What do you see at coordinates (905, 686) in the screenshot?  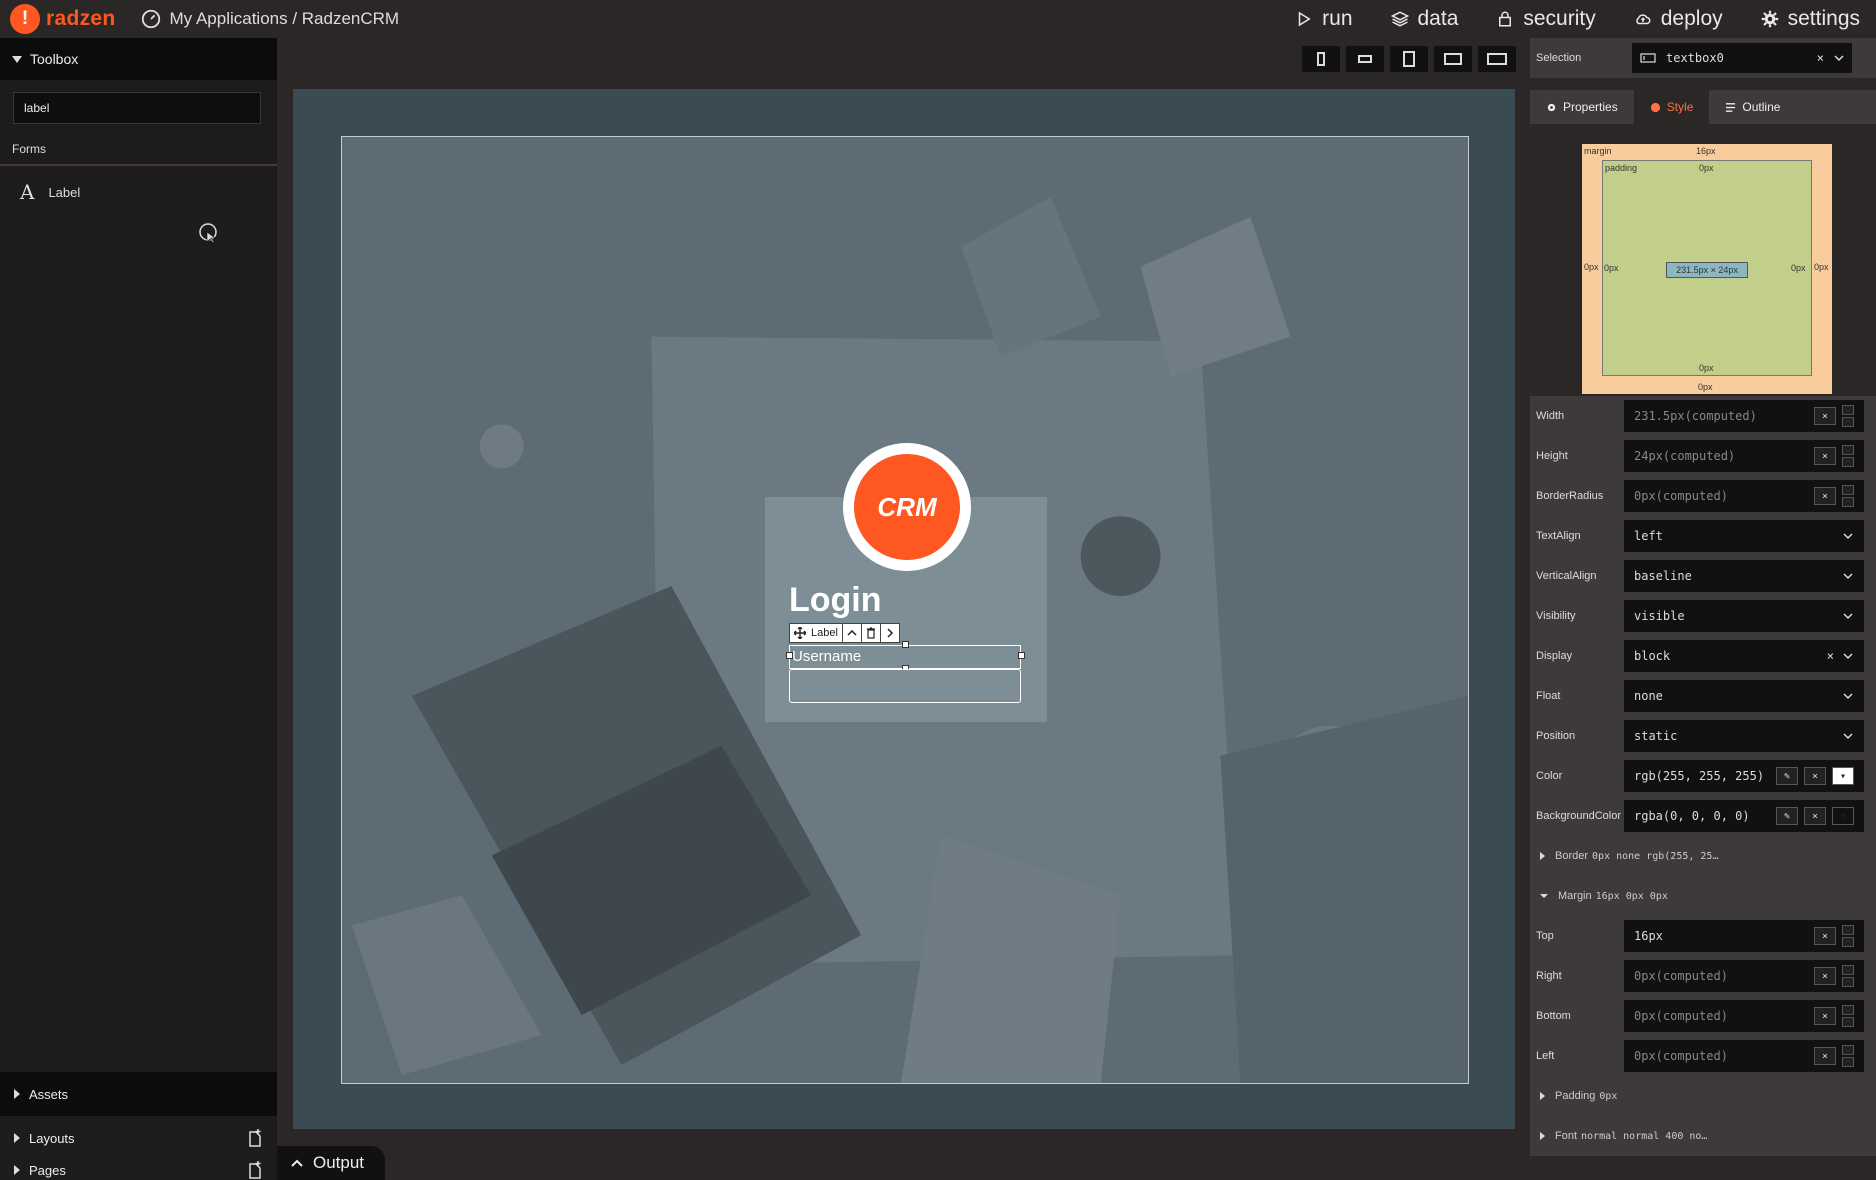 I see `username-input` at bounding box center [905, 686].